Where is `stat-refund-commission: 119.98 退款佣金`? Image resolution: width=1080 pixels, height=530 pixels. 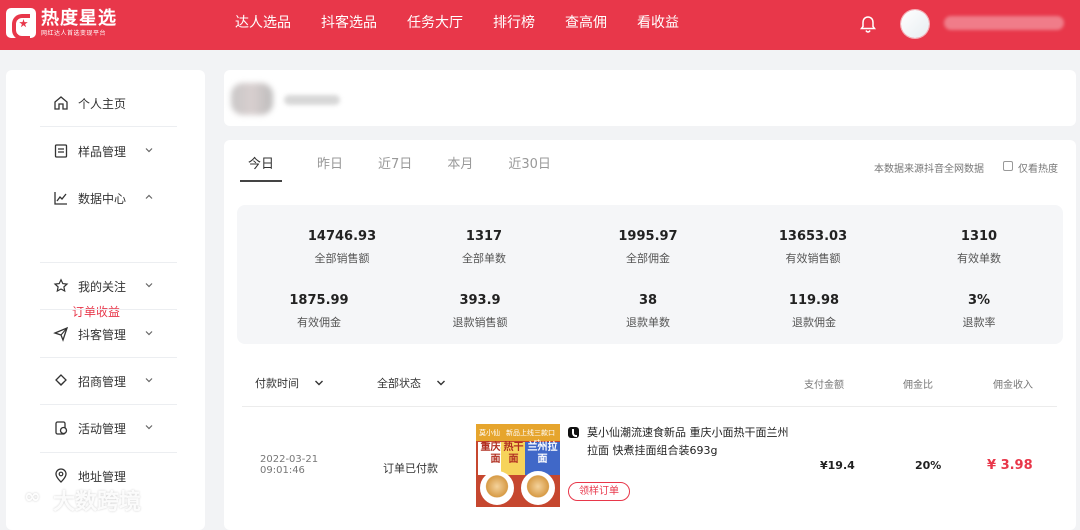 stat-refund-commission: 119.98 退款佣金 is located at coordinates (814, 311).